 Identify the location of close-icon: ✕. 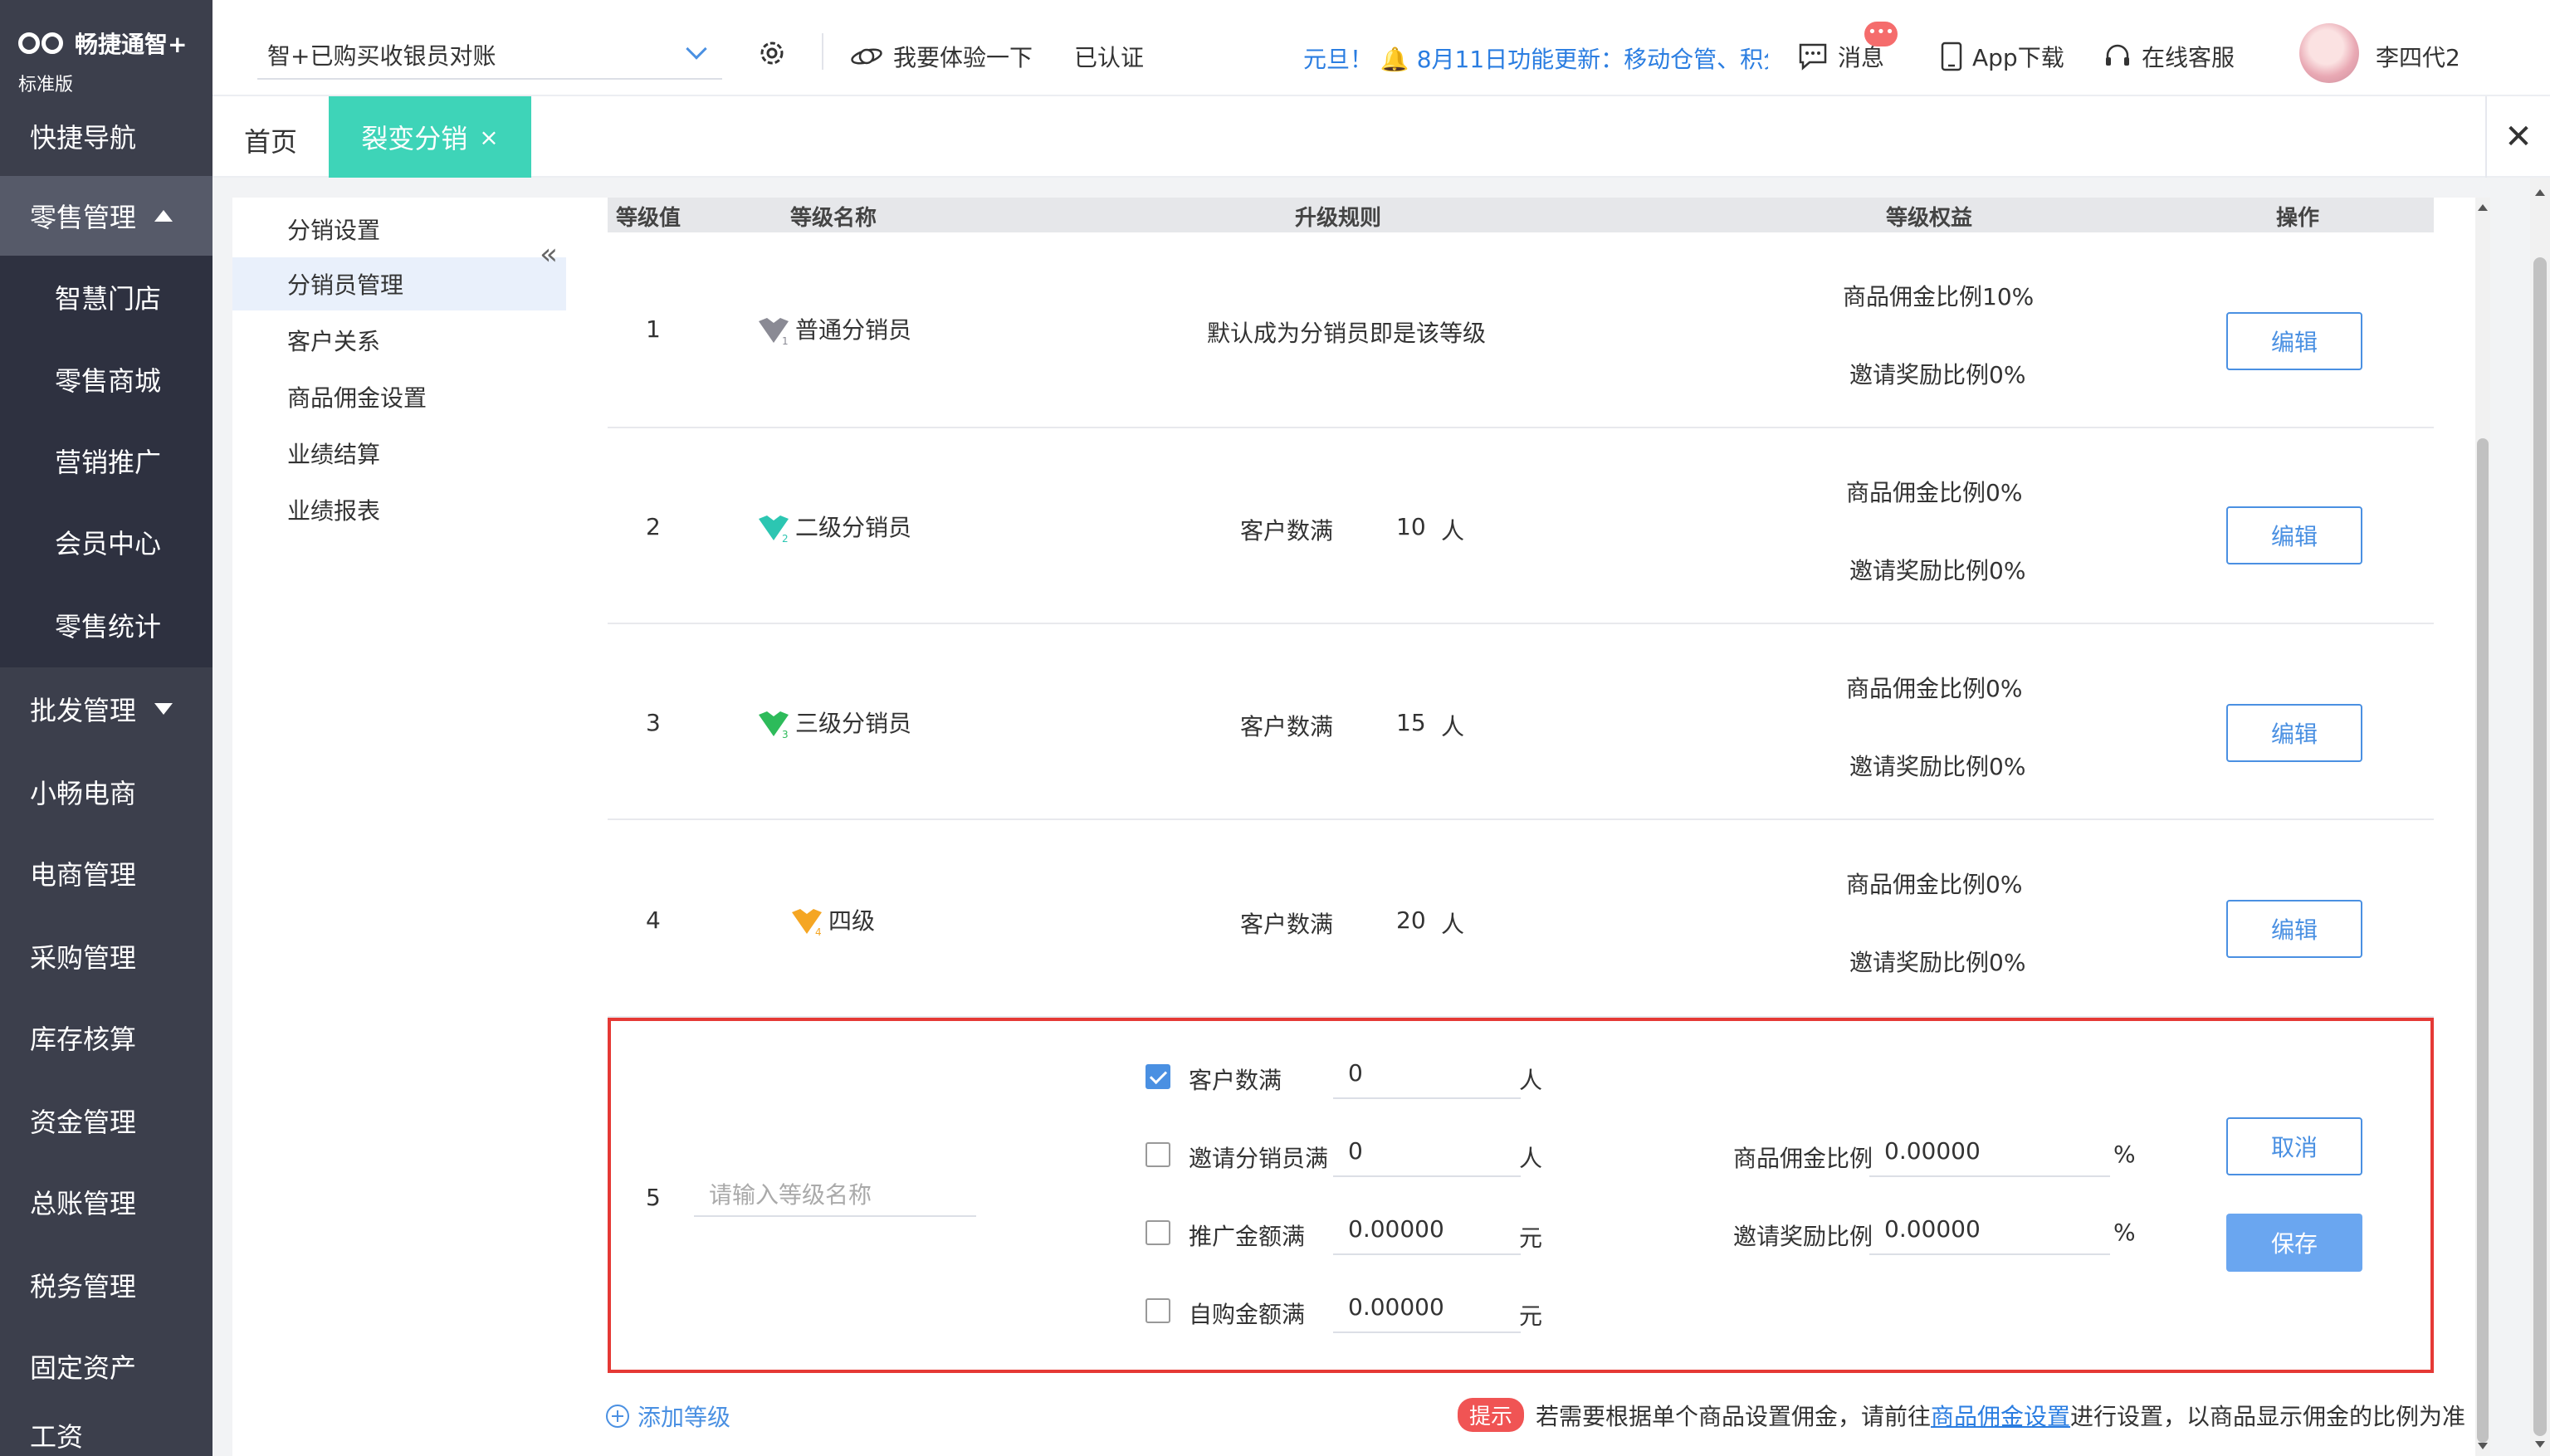
(2517, 137).